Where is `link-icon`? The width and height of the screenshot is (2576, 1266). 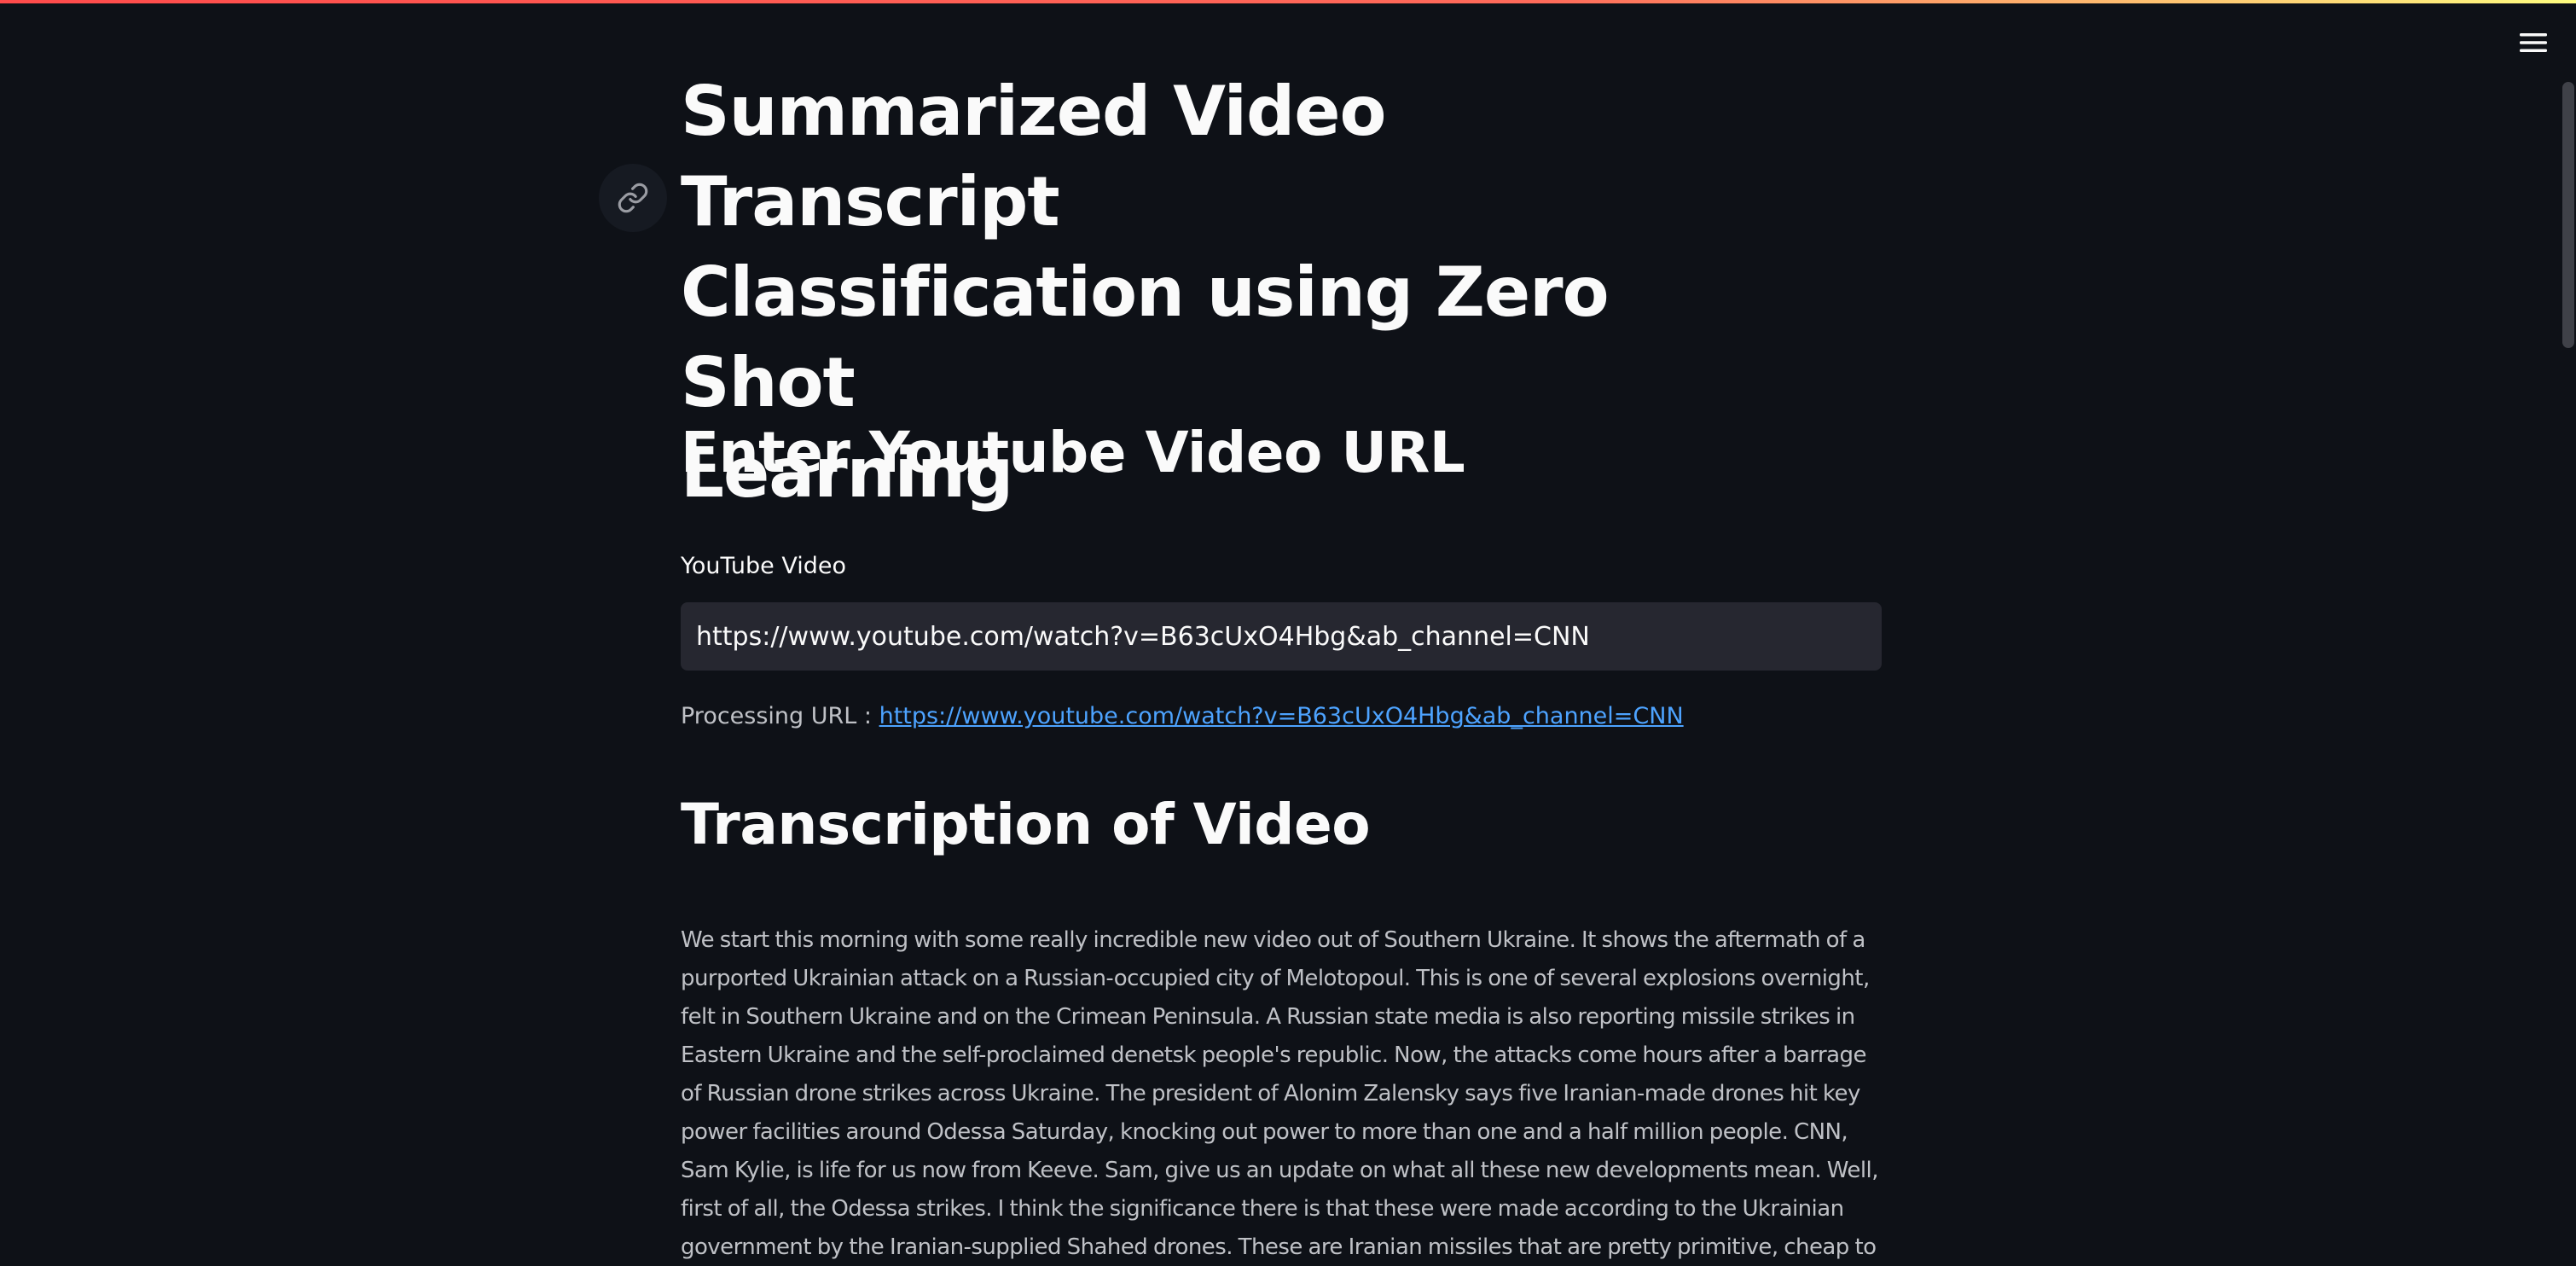 link-icon is located at coordinates (633, 198).